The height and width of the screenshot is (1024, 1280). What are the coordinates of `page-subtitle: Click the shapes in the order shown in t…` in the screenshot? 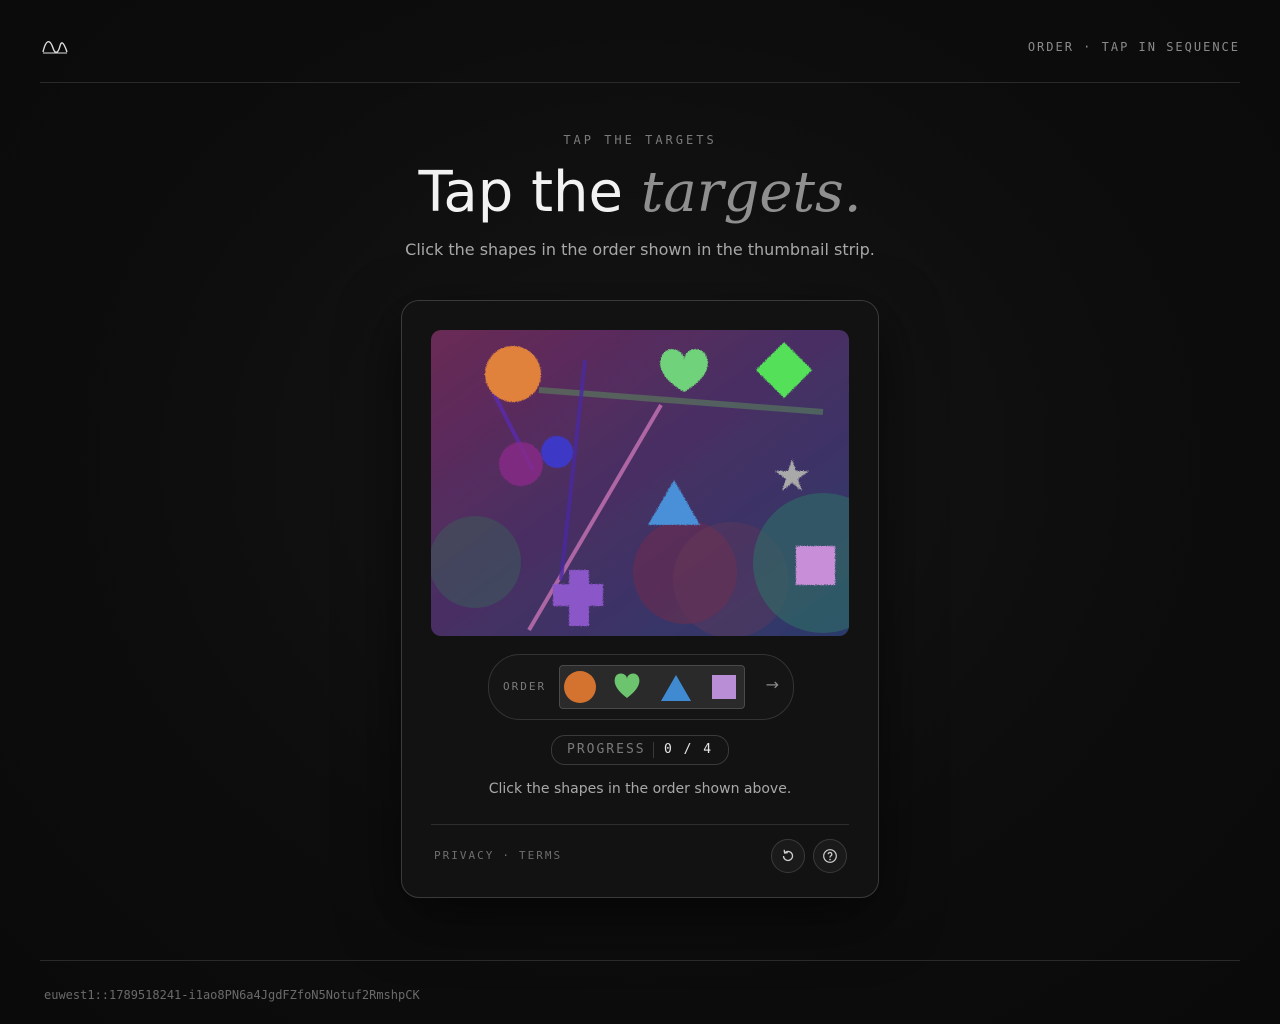 It's located at (640, 249).